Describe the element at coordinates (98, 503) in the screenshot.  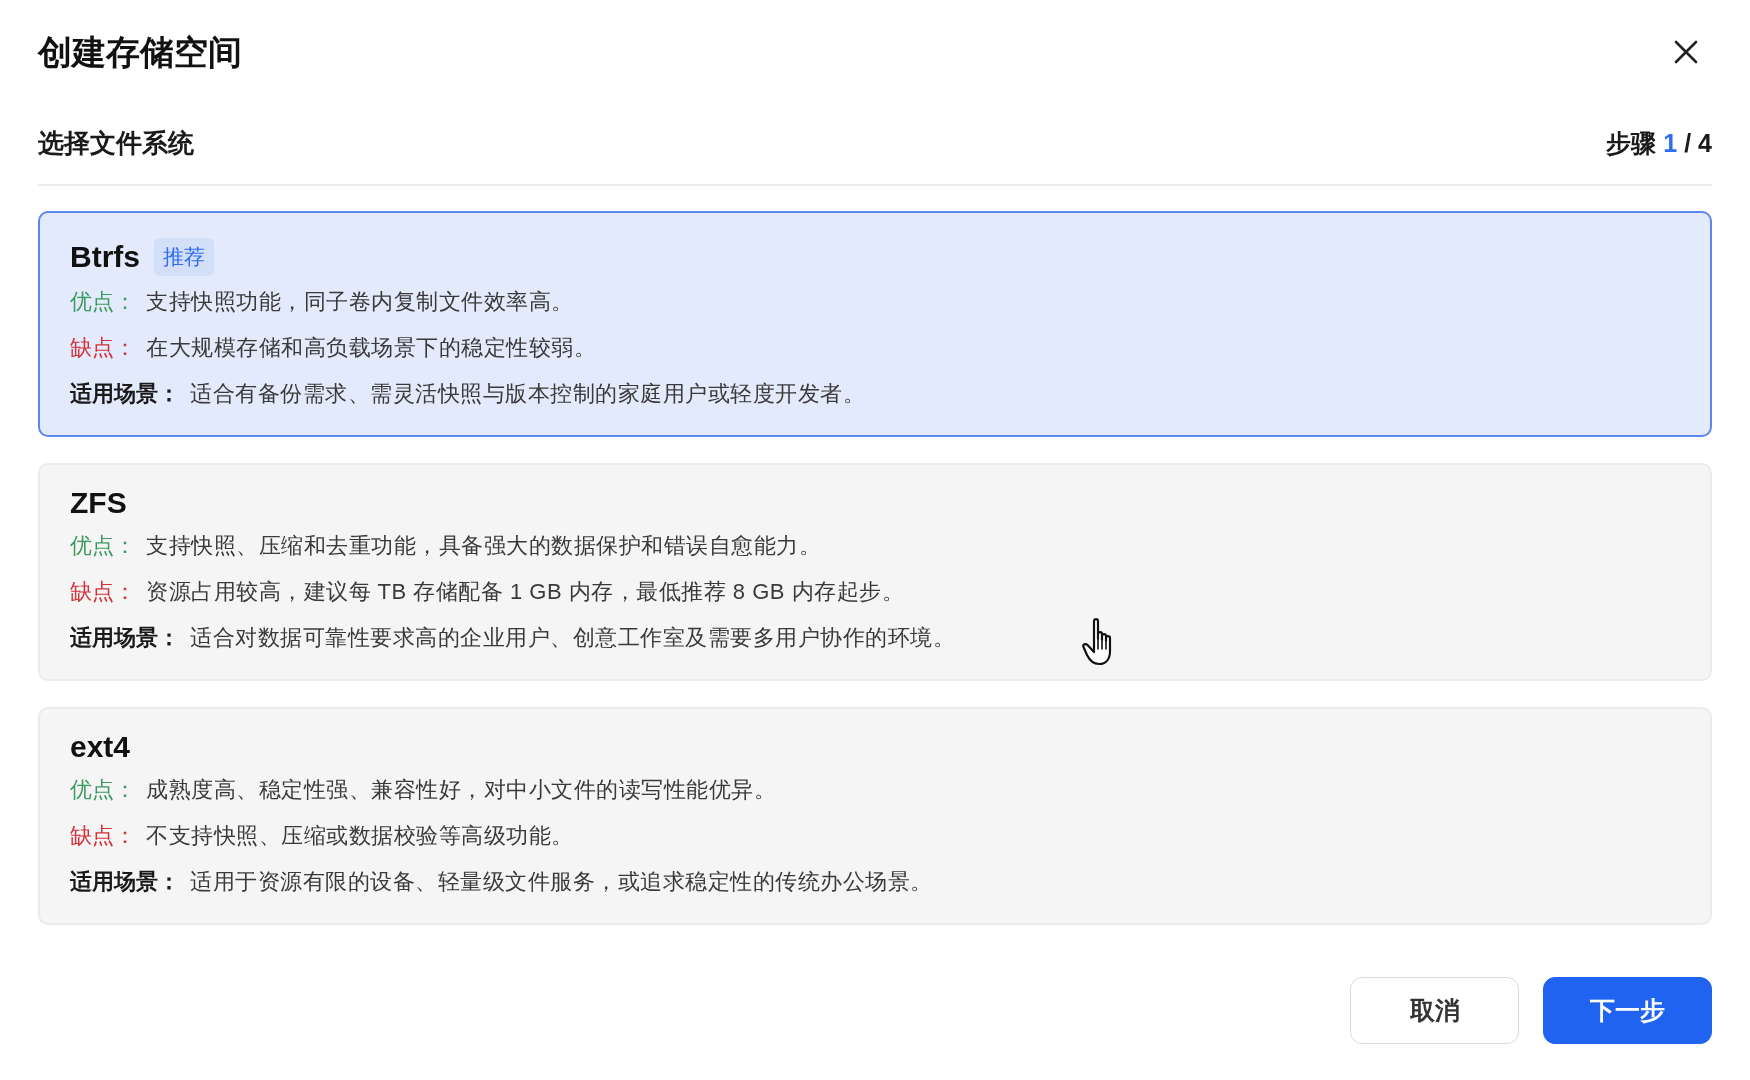
I see `file-system-name: ZFS` at that location.